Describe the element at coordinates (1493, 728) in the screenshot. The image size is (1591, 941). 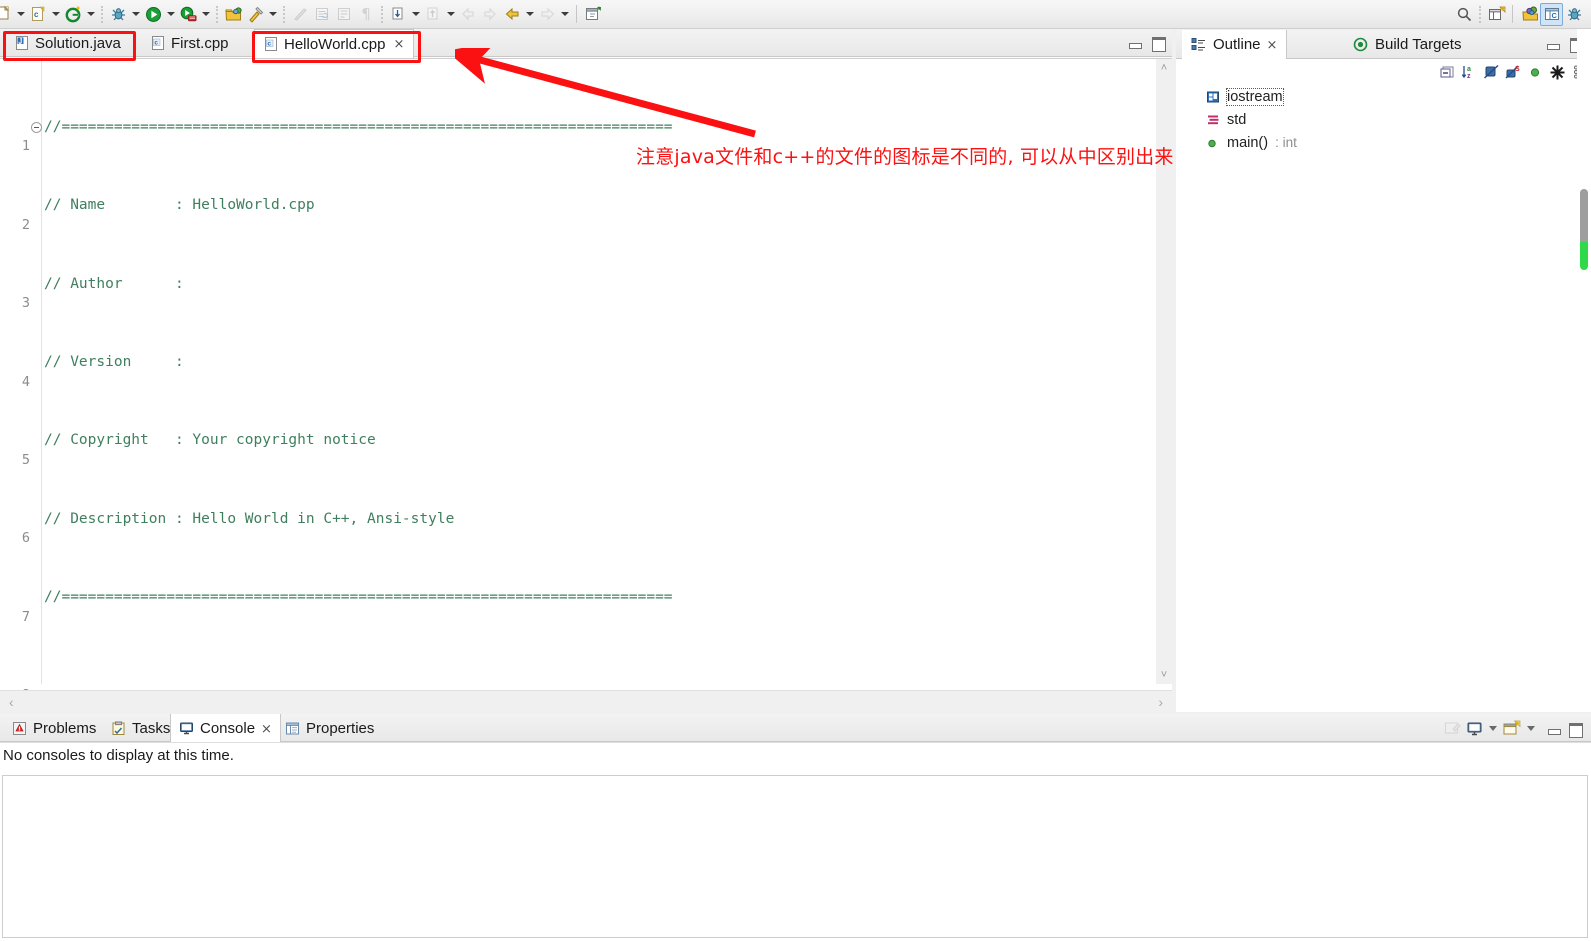
I see `display-selected-console-chevron-down-icon` at that location.